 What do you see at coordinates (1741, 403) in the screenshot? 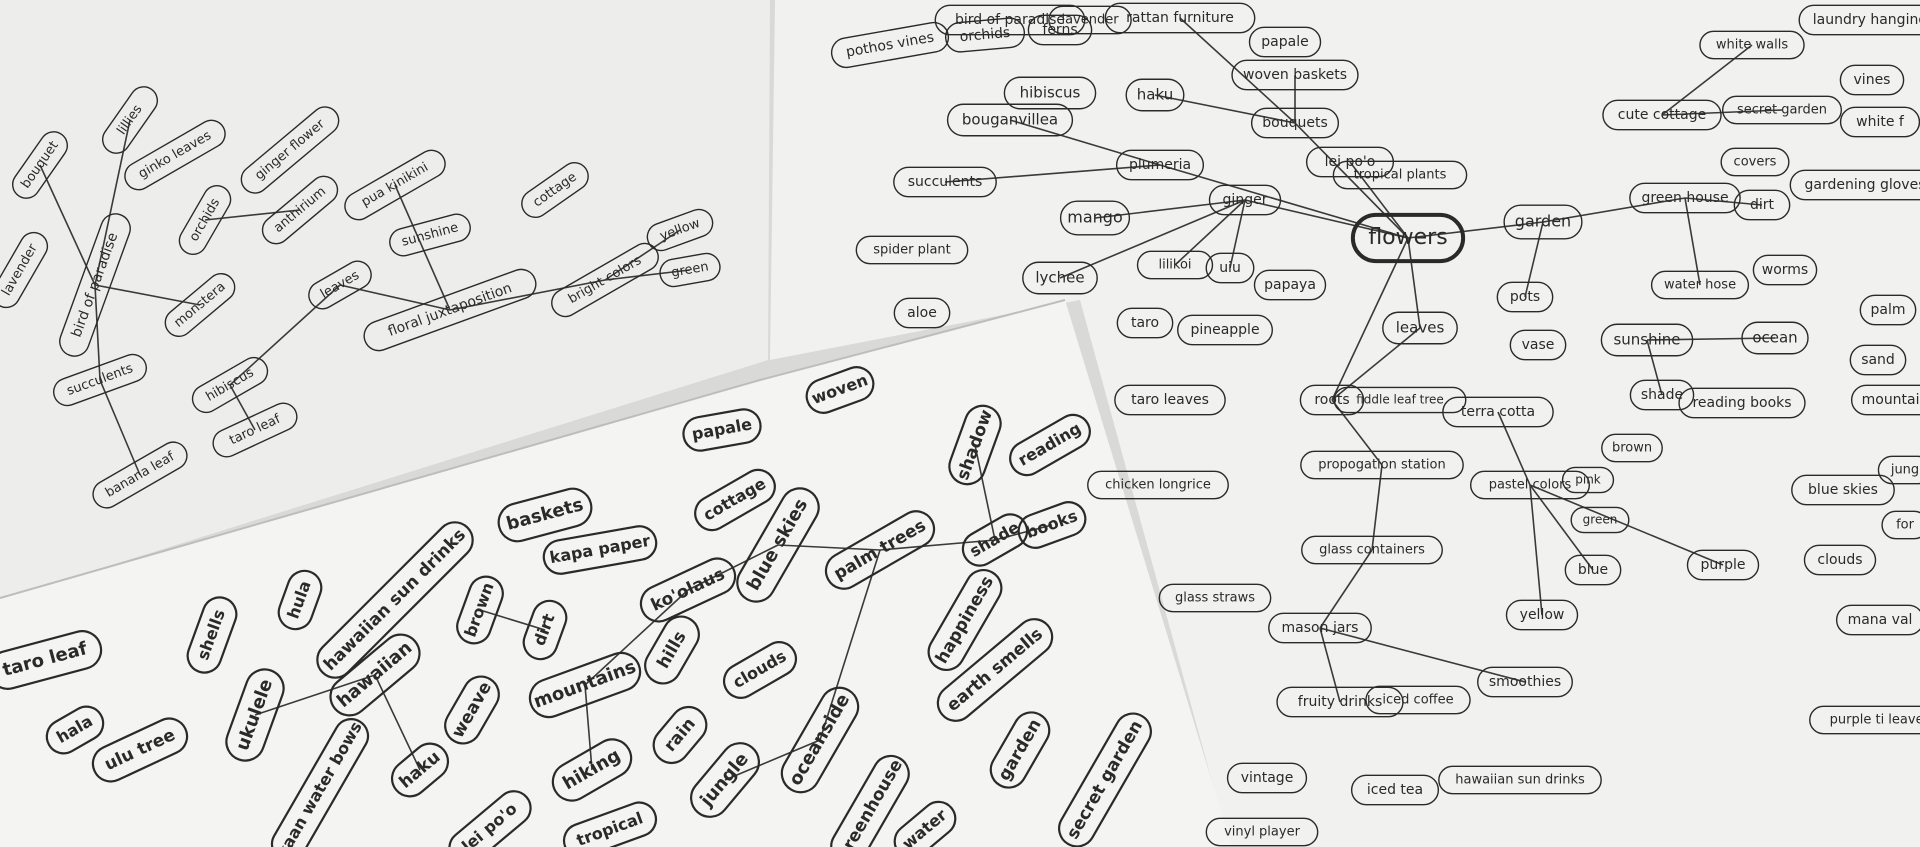
I see `sheet-right-node-reading-books-label: reading books` at bounding box center [1741, 403].